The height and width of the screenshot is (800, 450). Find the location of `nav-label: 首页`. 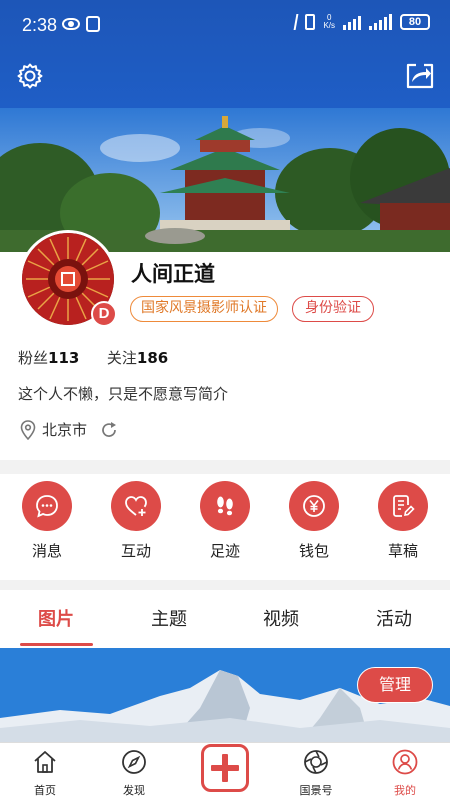

nav-label: 首页 is located at coordinates (45, 790).